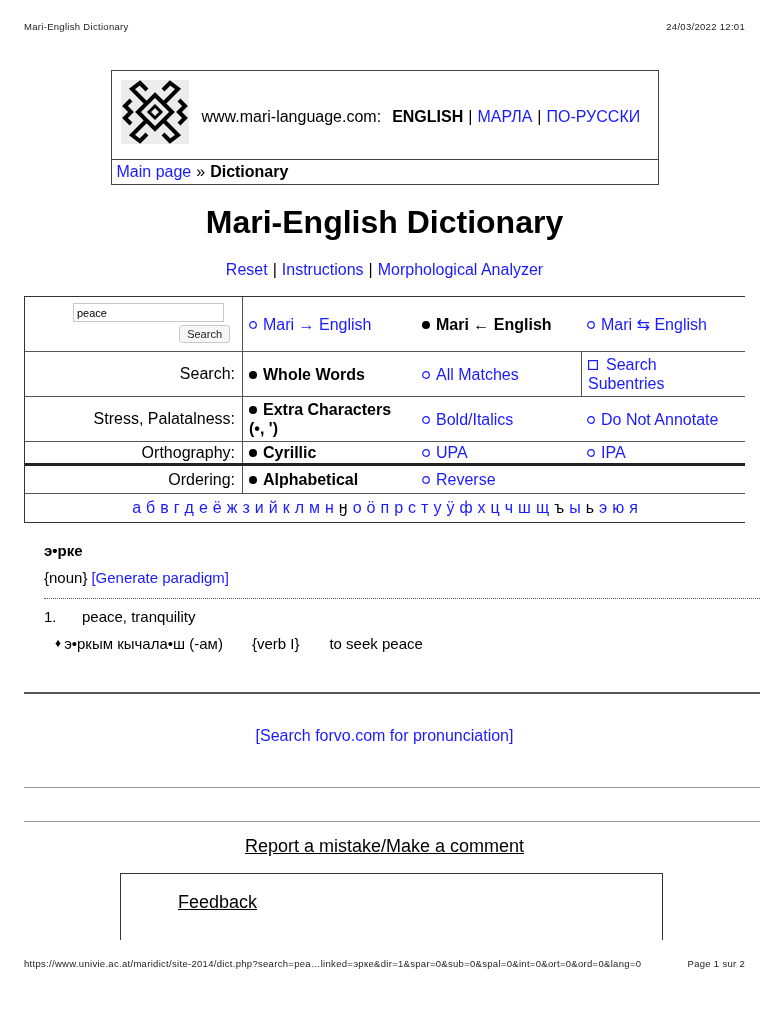 The image size is (768, 1024). I want to click on letter-link: с, so click(412, 508).